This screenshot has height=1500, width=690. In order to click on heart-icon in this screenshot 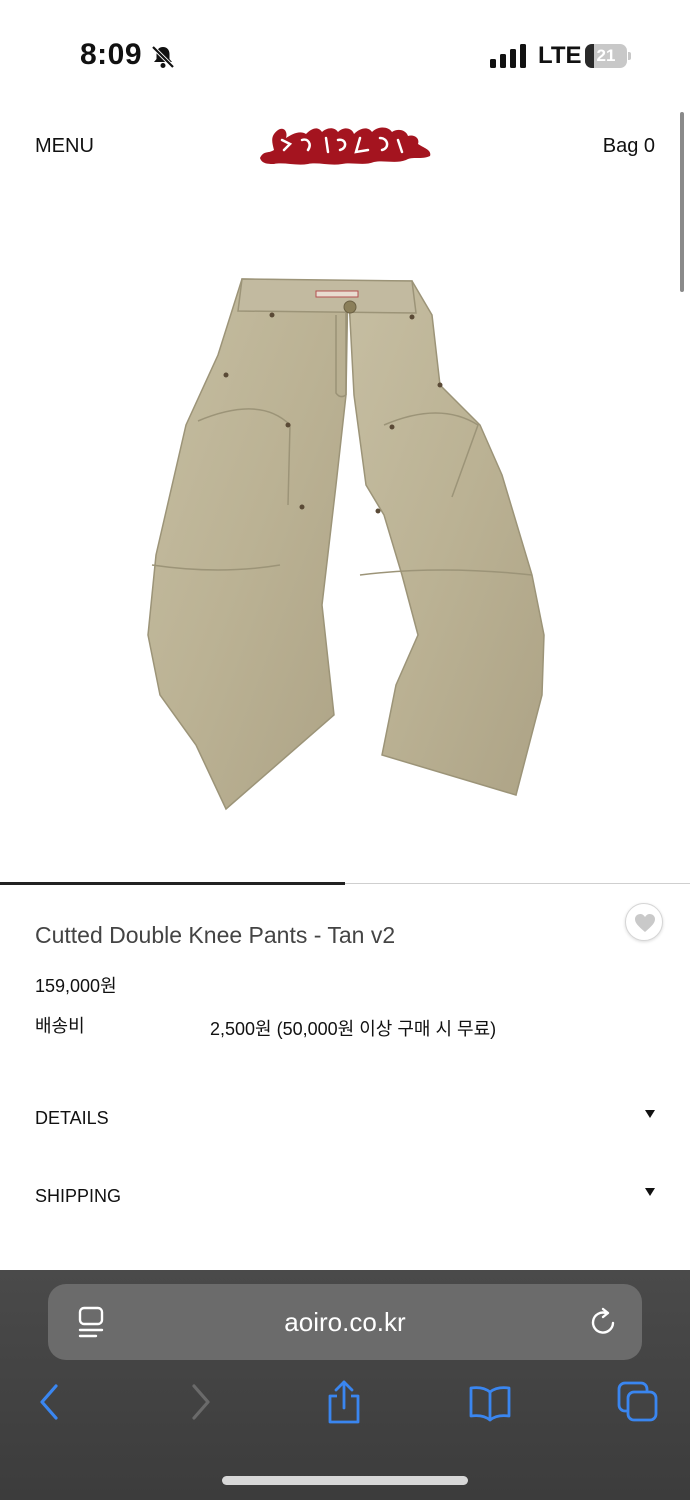, I will do `click(645, 923)`.